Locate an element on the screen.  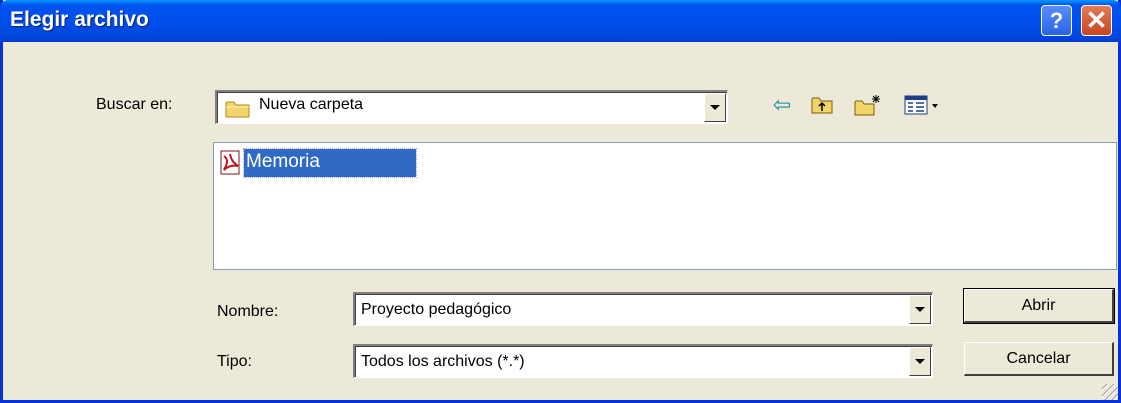
open-button-label: Abrir is located at coordinates (1038, 305).